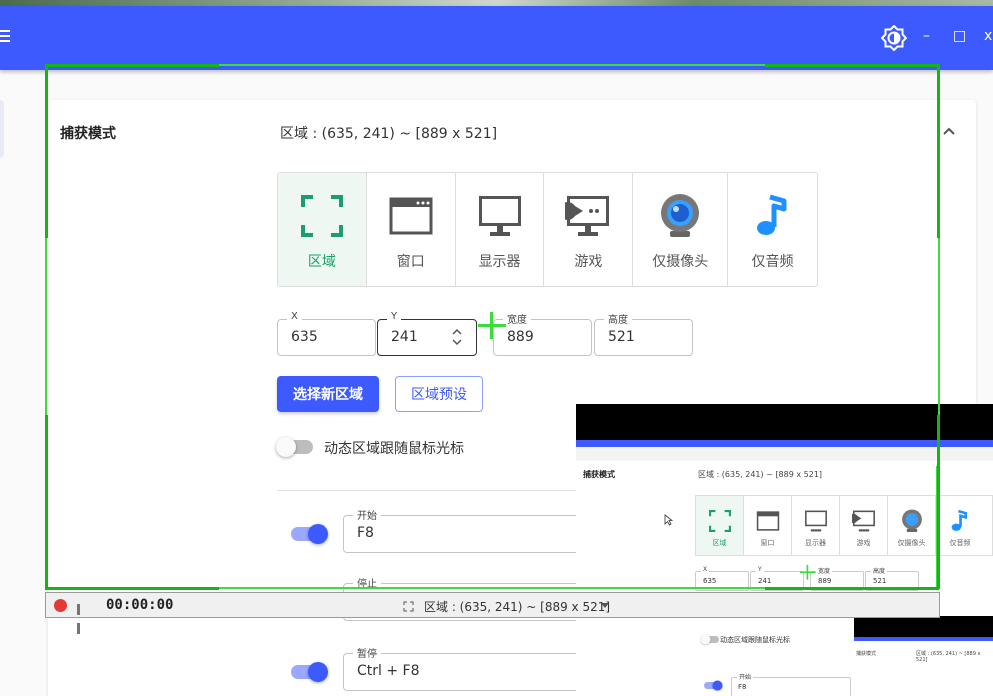 Image resolution: width=993 pixels, height=696 pixels. I want to click on window-icon, so click(411, 216).